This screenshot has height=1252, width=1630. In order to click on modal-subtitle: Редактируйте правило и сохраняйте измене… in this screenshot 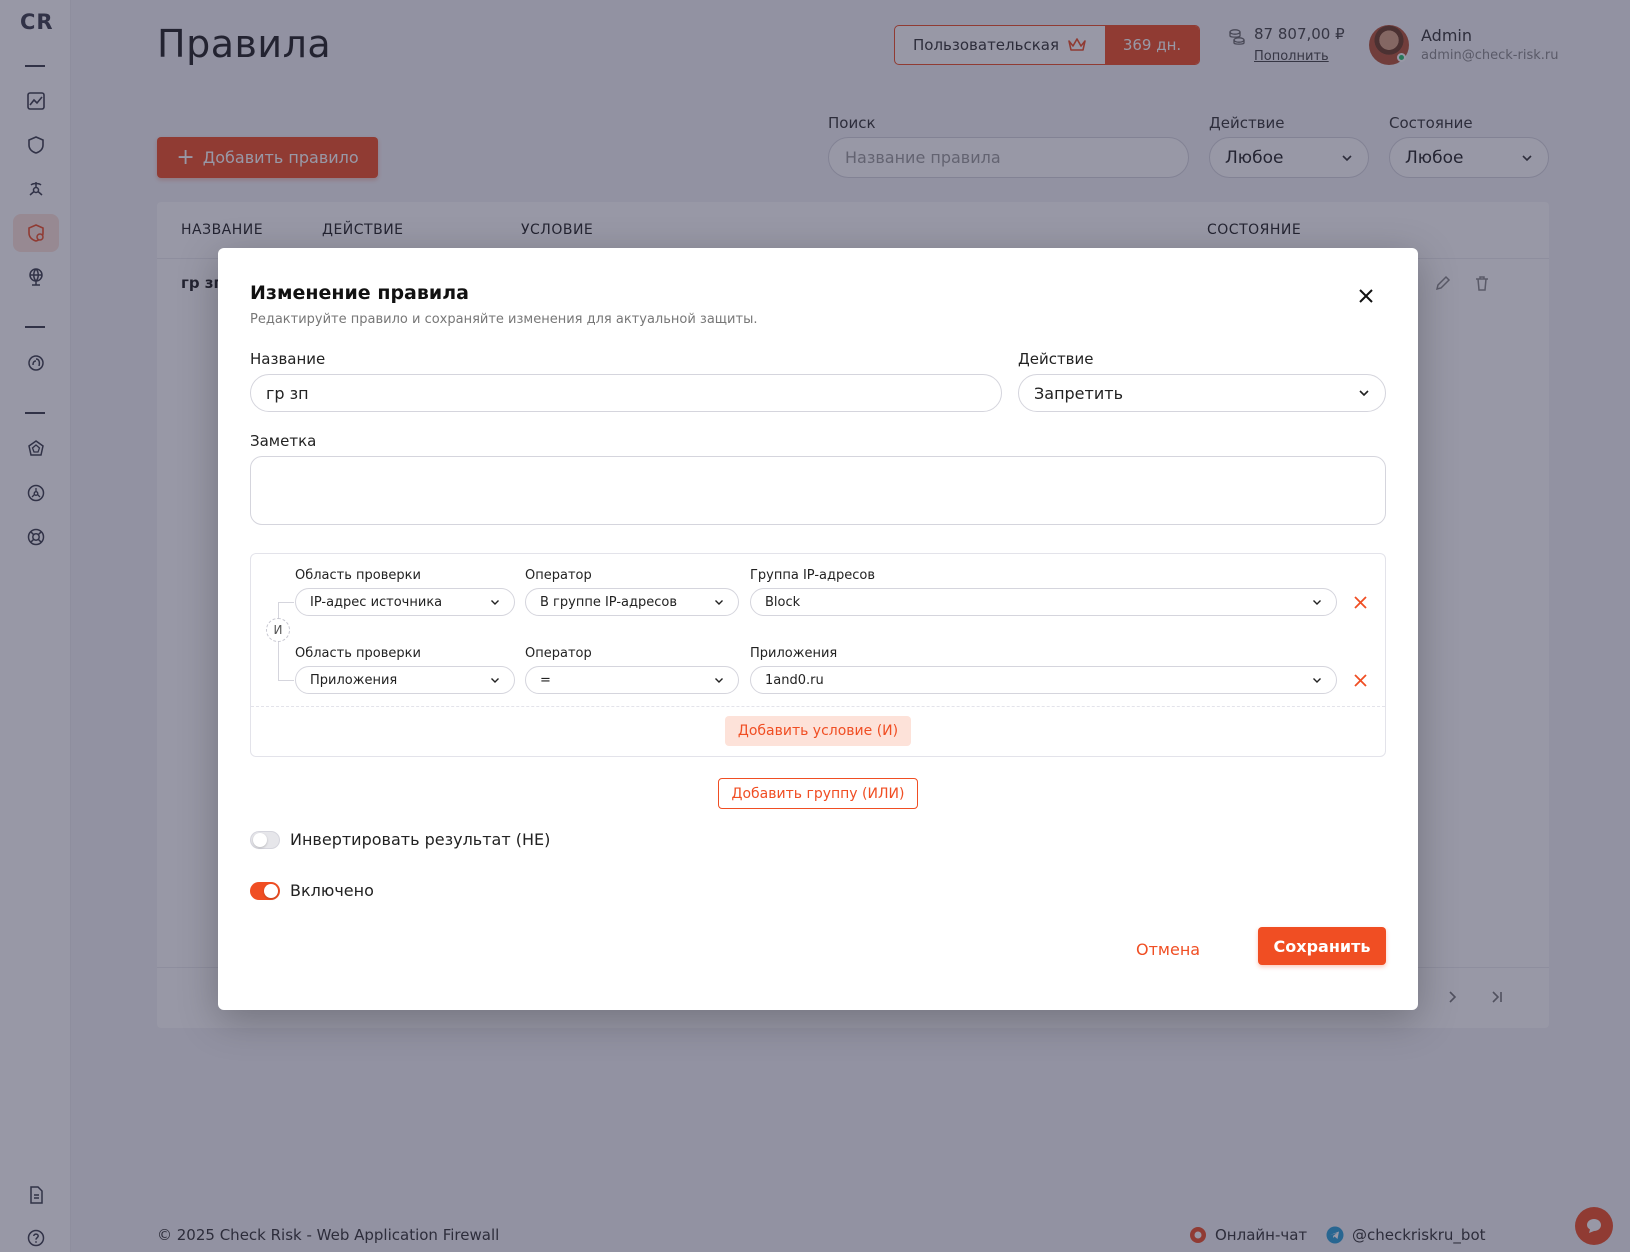, I will do `click(504, 319)`.